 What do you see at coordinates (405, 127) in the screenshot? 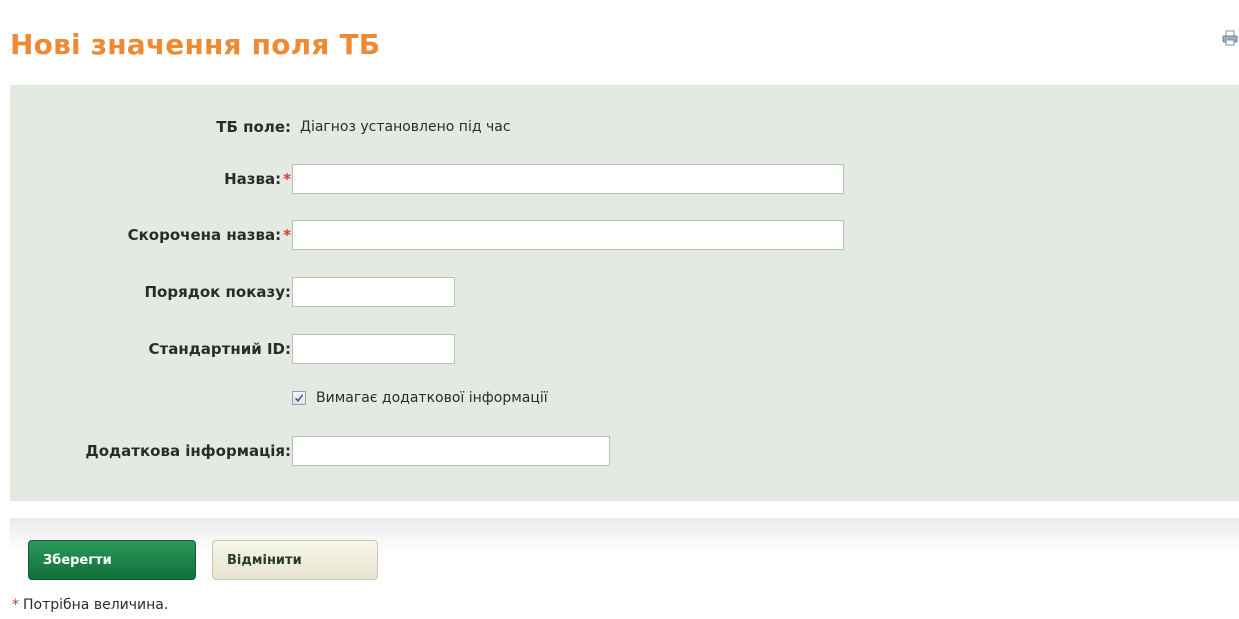
I see `tb-field-value: Діагноз установлено під час` at bounding box center [405, 127].